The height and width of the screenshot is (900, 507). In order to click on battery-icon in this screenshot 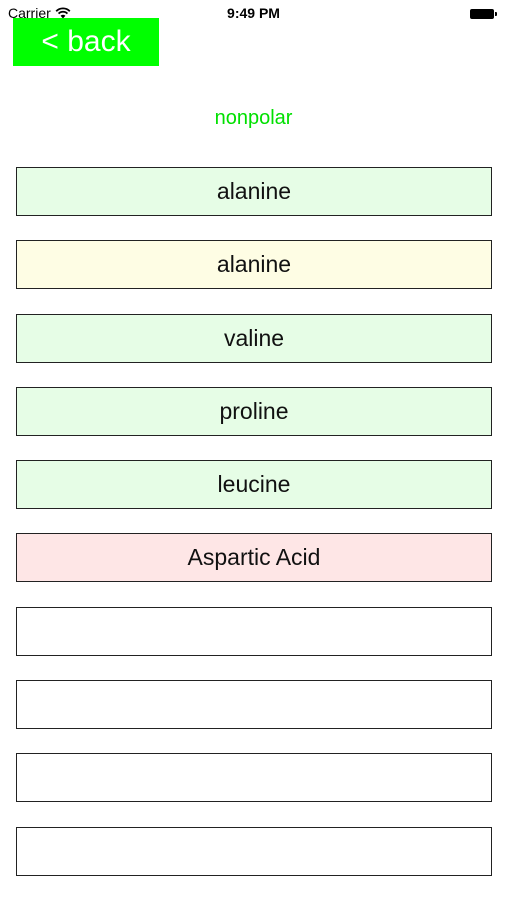, I will do `click(483, 13)`.